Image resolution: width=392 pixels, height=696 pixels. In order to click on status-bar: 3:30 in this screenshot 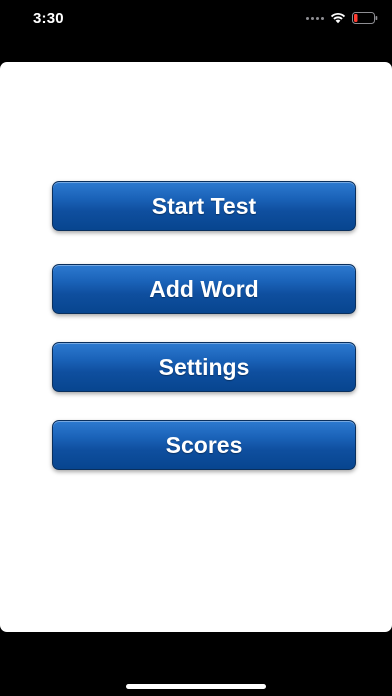, I will do `click(196, 20)`.